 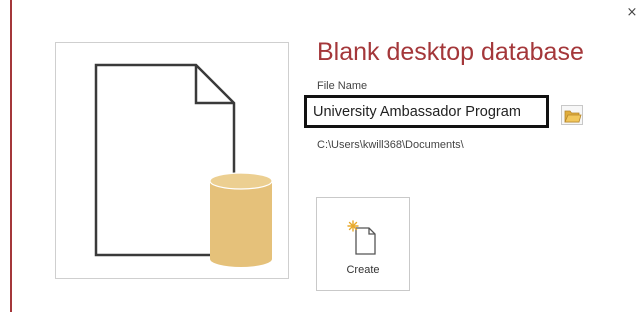 What do you see at coordinates (342, 86) in the screenshot?
I see `file-name-label: File Name` at bounding box center [342, 86].